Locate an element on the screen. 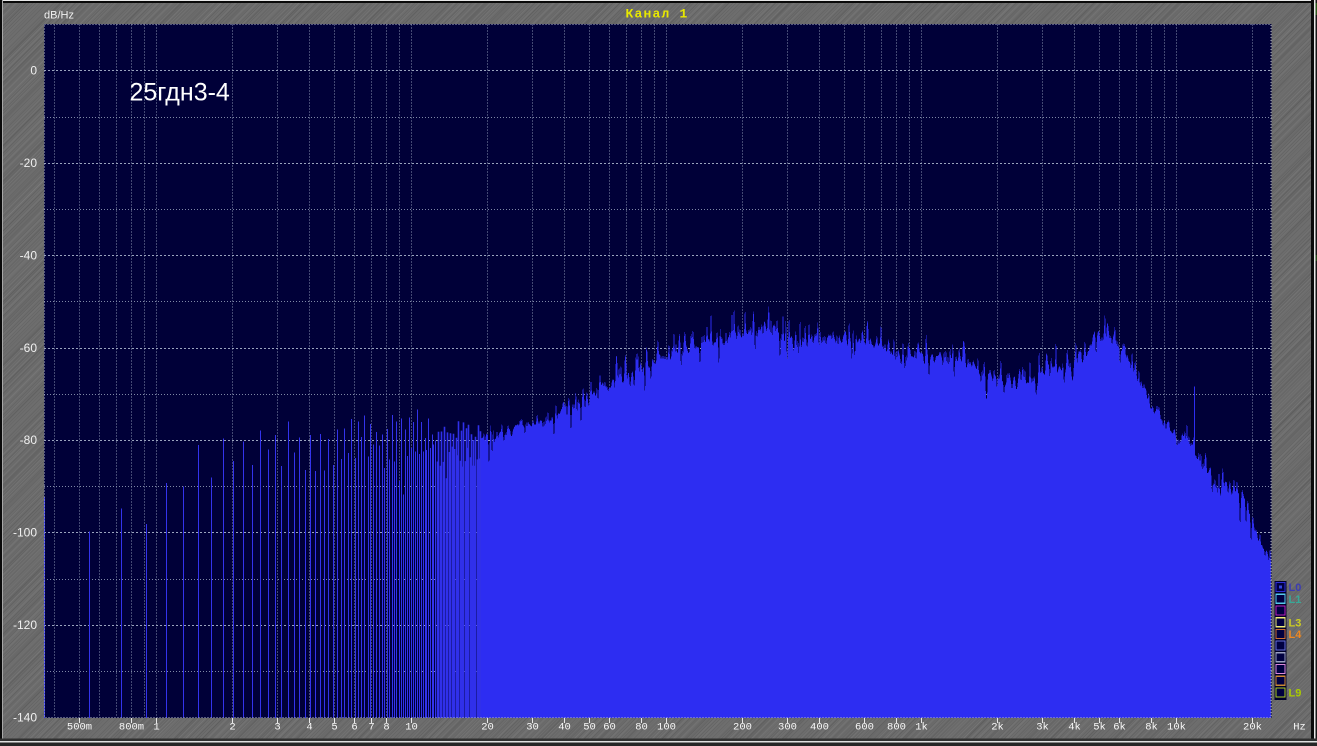  svg-text: 2 is located at coordinates (232, 728).